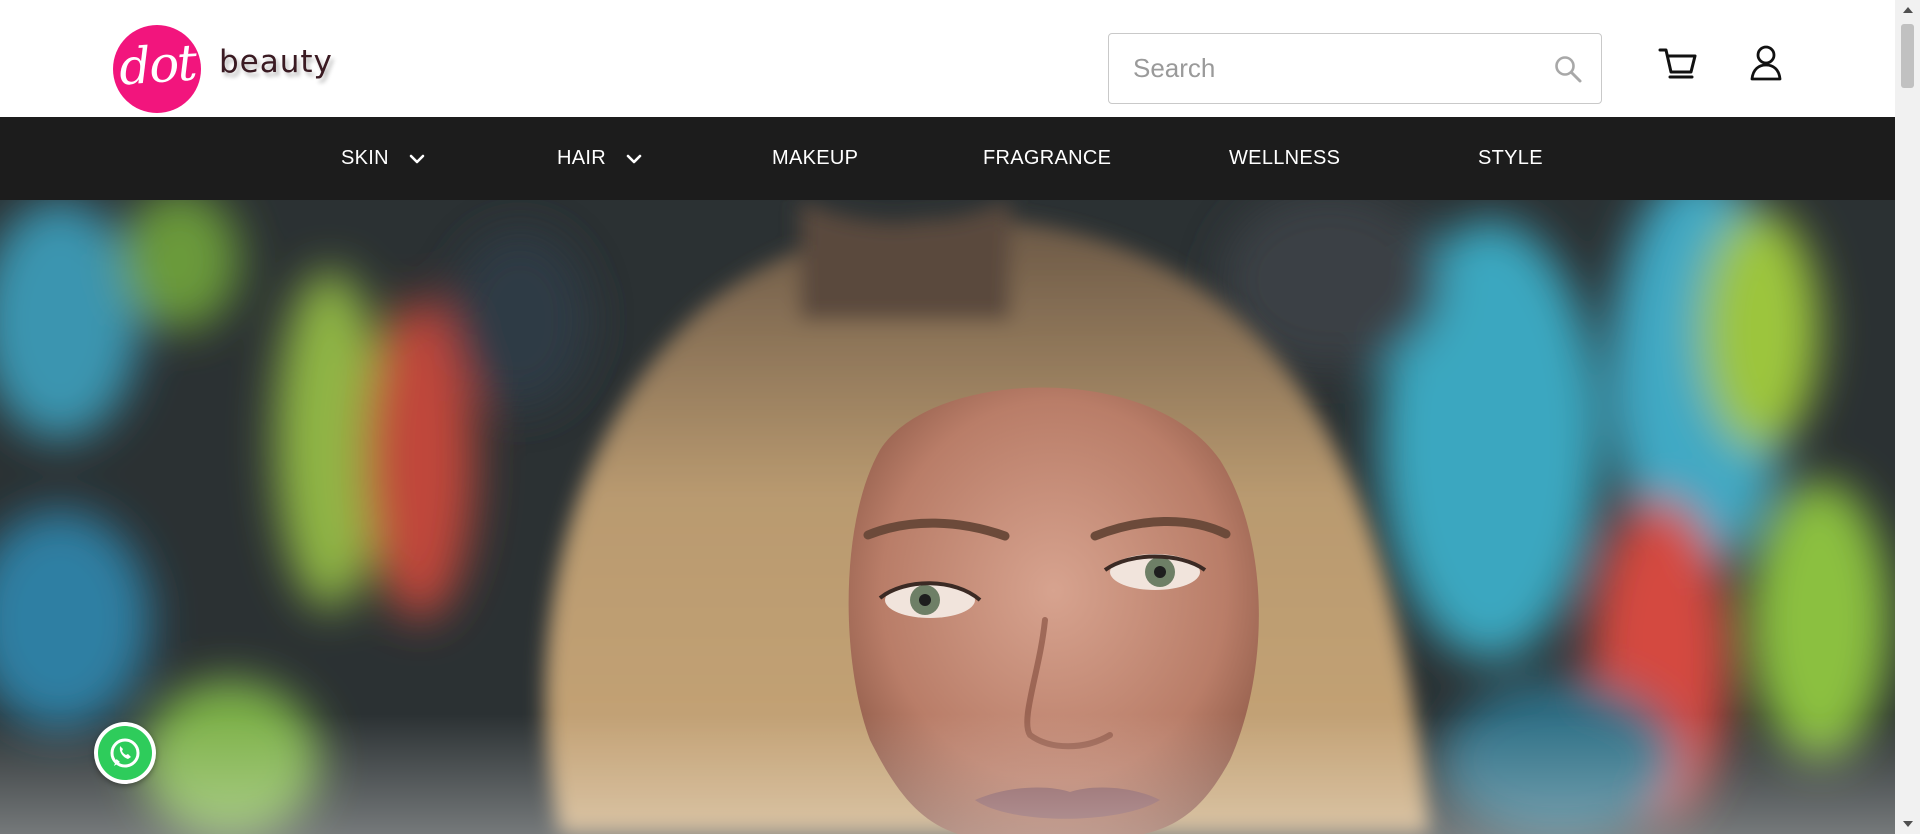 Image resolution: width=1920 pixels, height=834 pixels. What do you see at coordinates (1907, 417) in the screenshot?
I see `vertical-scrollbar` at bounding box center [1907, 417].